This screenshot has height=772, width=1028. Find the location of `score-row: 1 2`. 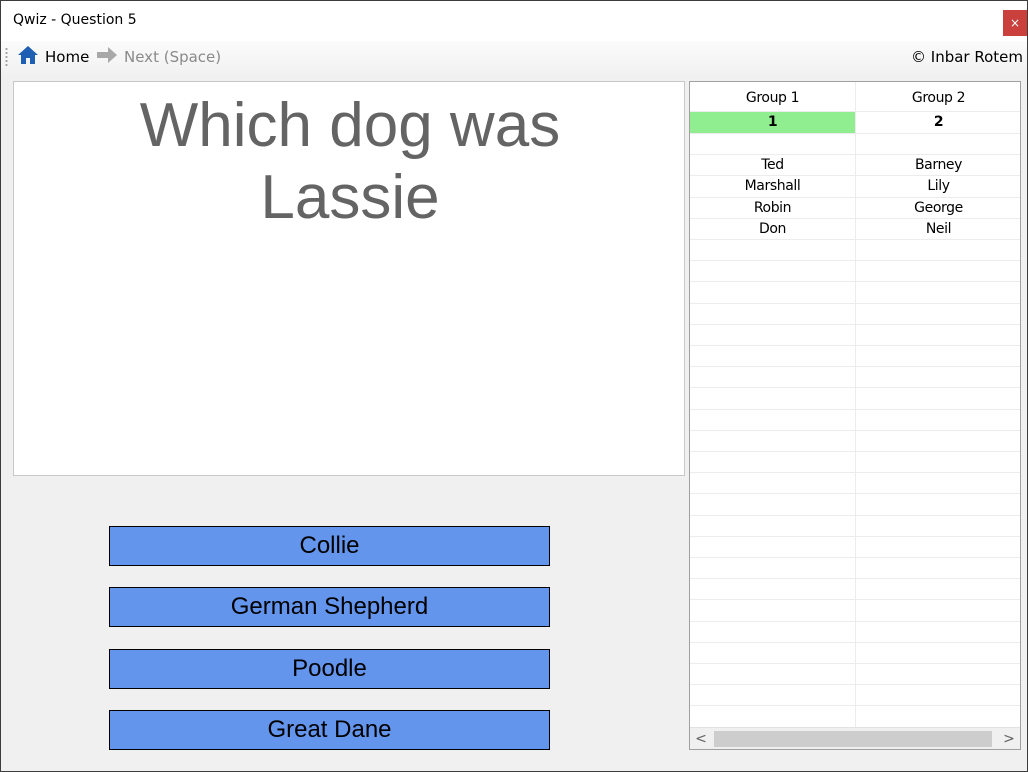

score-row: 1 2 is located at coordinates (855, 123).